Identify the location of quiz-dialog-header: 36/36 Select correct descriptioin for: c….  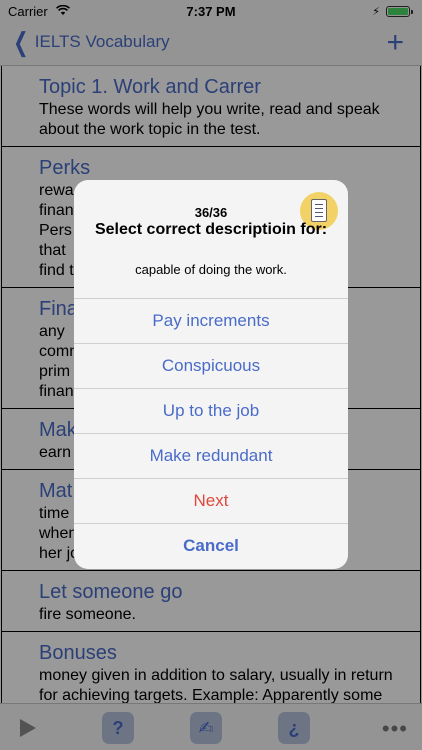
(211, 239).